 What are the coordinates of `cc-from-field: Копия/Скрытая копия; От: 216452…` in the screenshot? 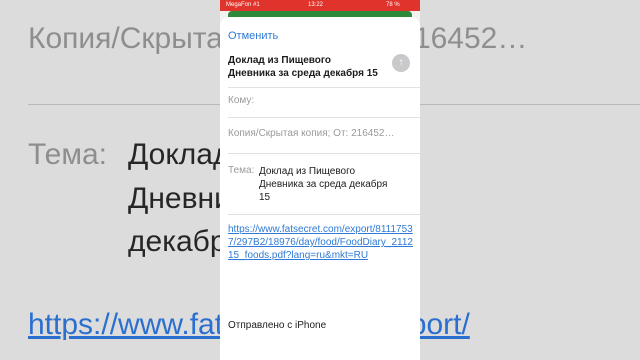 It's located at (311, 133).